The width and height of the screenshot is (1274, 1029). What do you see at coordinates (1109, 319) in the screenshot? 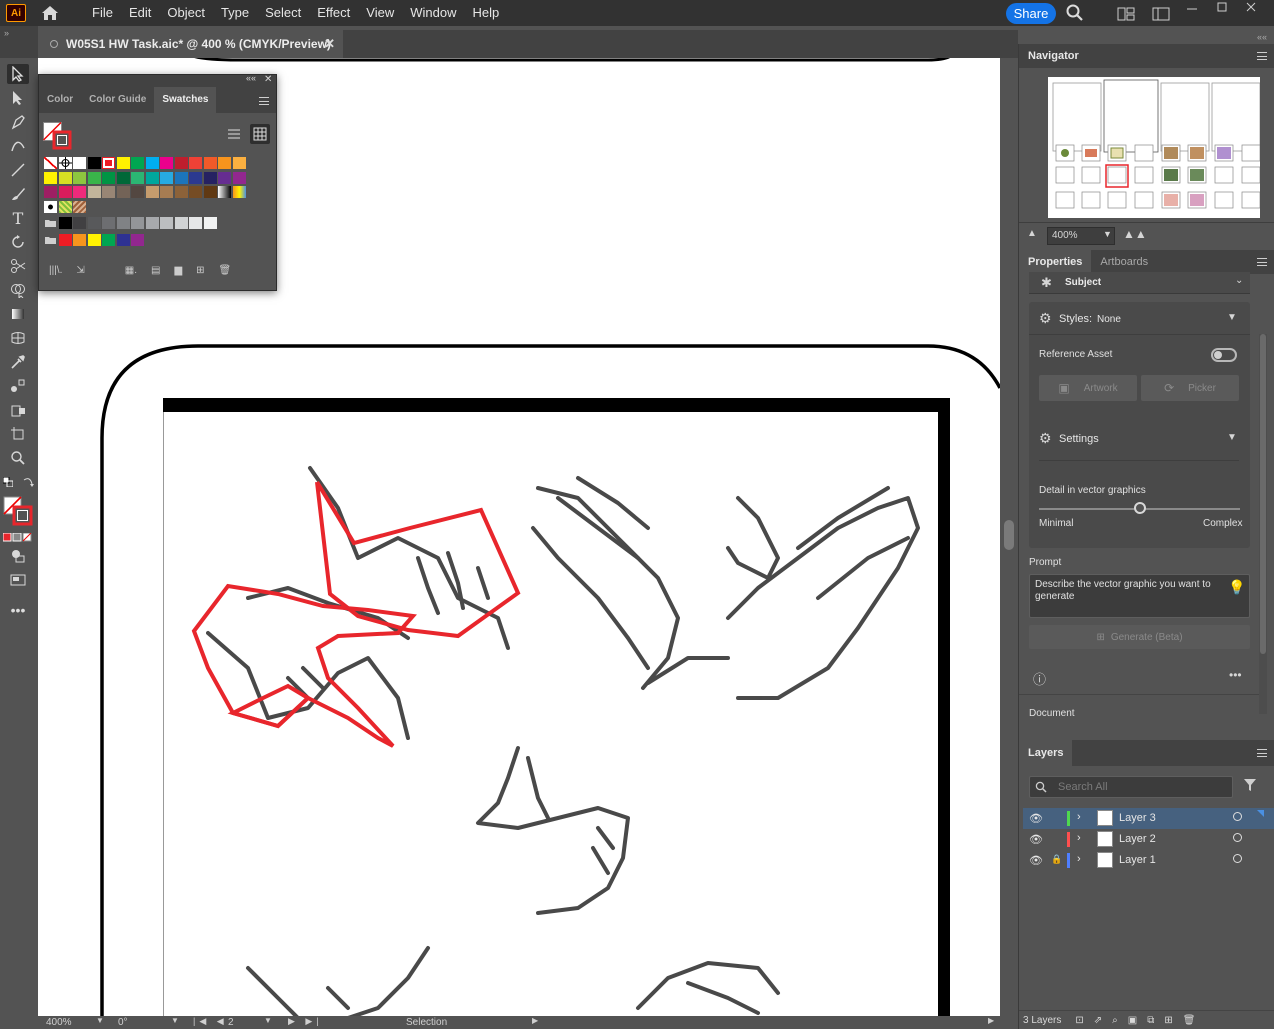
I see `styles-value: None` at bounding box center [1109, 319].